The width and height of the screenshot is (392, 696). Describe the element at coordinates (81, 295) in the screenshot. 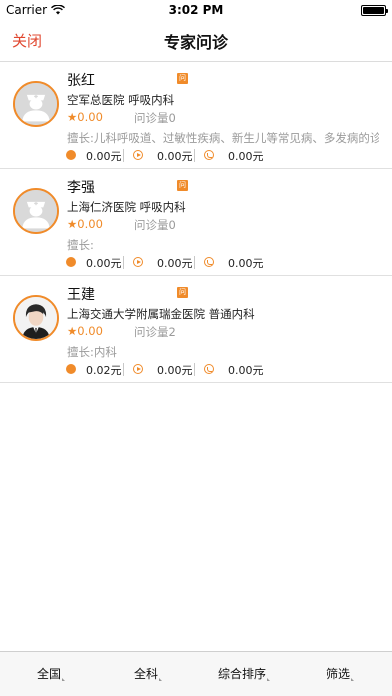

I see `doctor-name: 王建` at that location.